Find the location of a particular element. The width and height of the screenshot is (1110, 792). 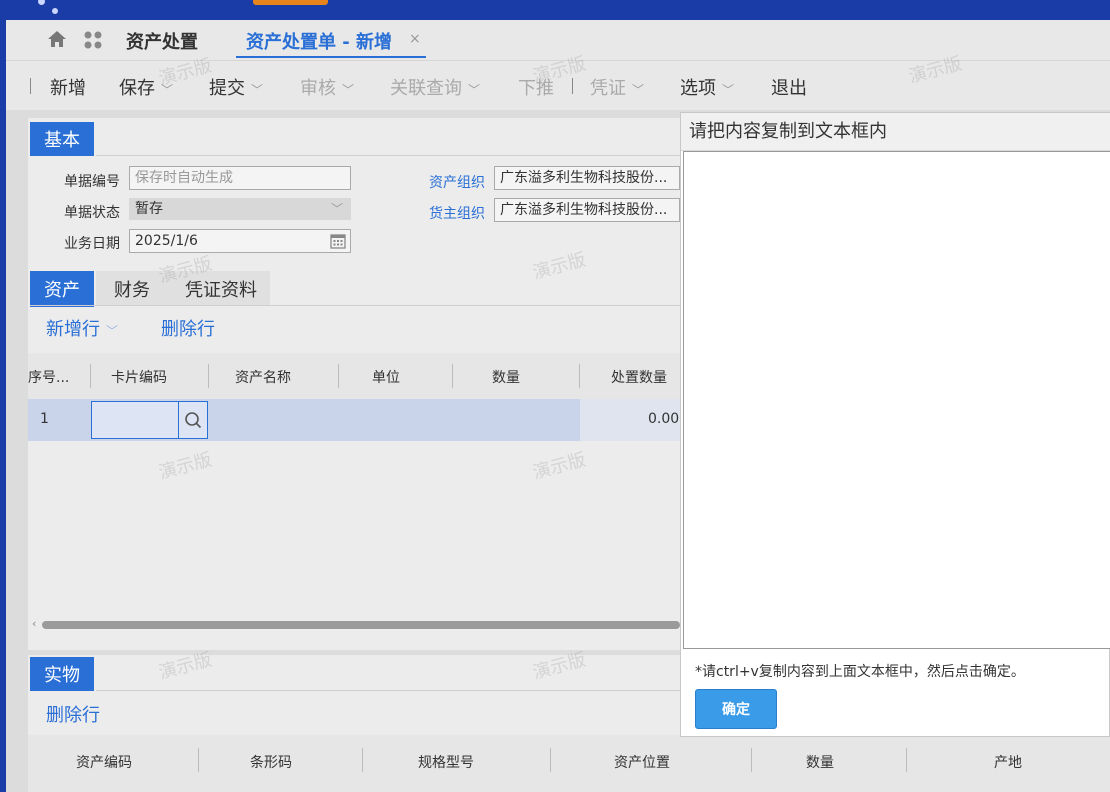

calendar-icon is located at coordinates (338, 241).